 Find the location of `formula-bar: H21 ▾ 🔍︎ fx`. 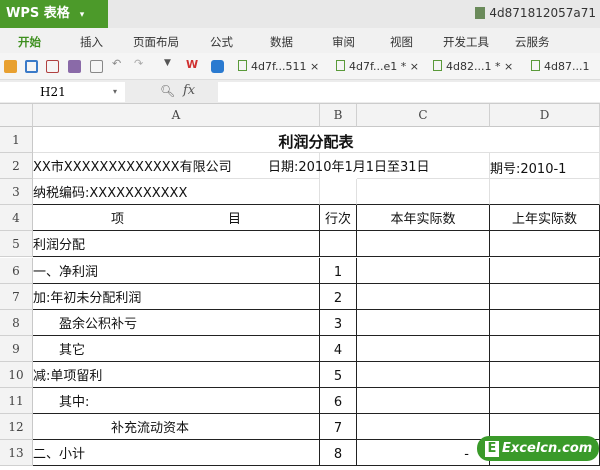

formula-bar: H21 ▾ 🔍︎ fx is located at coordinates (300, 92).